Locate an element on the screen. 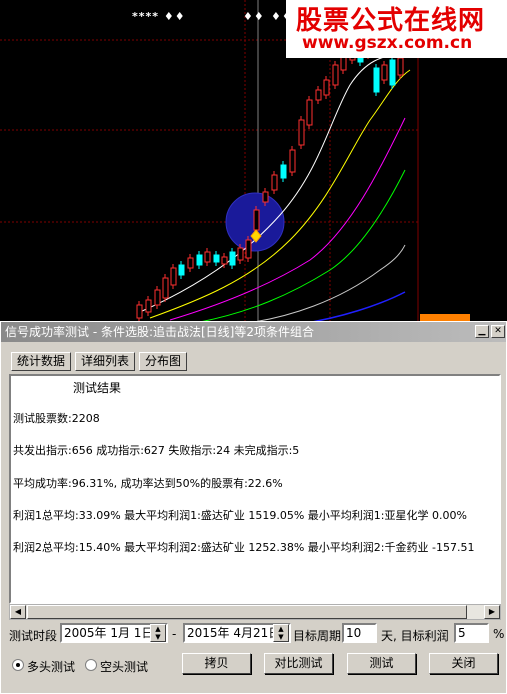  compare-test-button: 对比测试 is located at coordinates (298, 663).